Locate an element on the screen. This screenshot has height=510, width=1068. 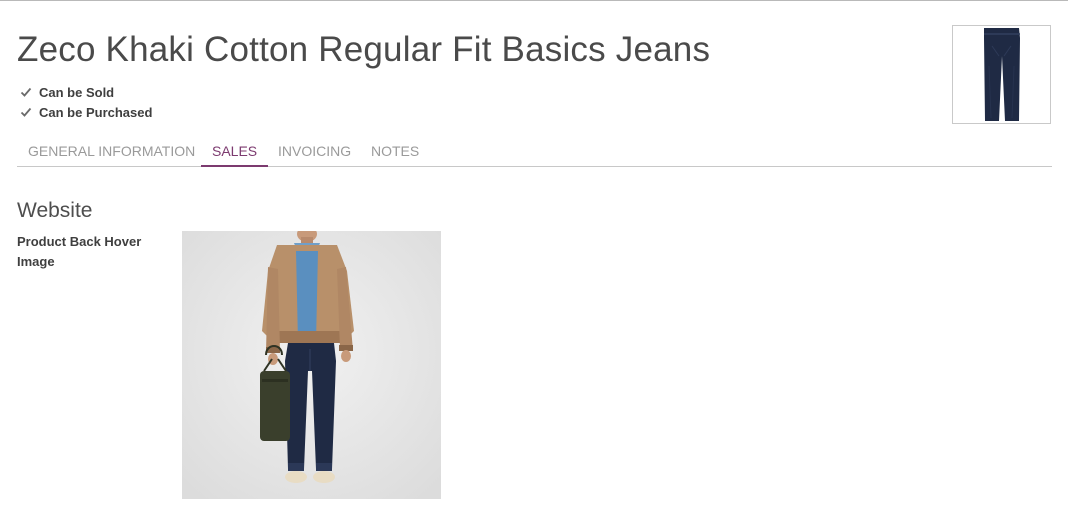
can-be-sold-label: Can be Sold is located at coordinates (77, 92).